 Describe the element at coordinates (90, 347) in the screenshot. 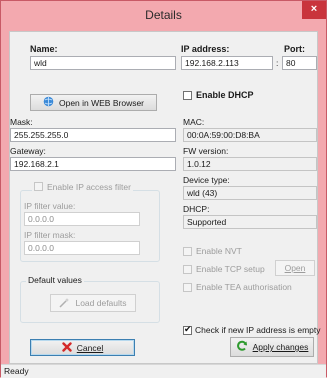

I see `cancel-label: Cancel` at that location.